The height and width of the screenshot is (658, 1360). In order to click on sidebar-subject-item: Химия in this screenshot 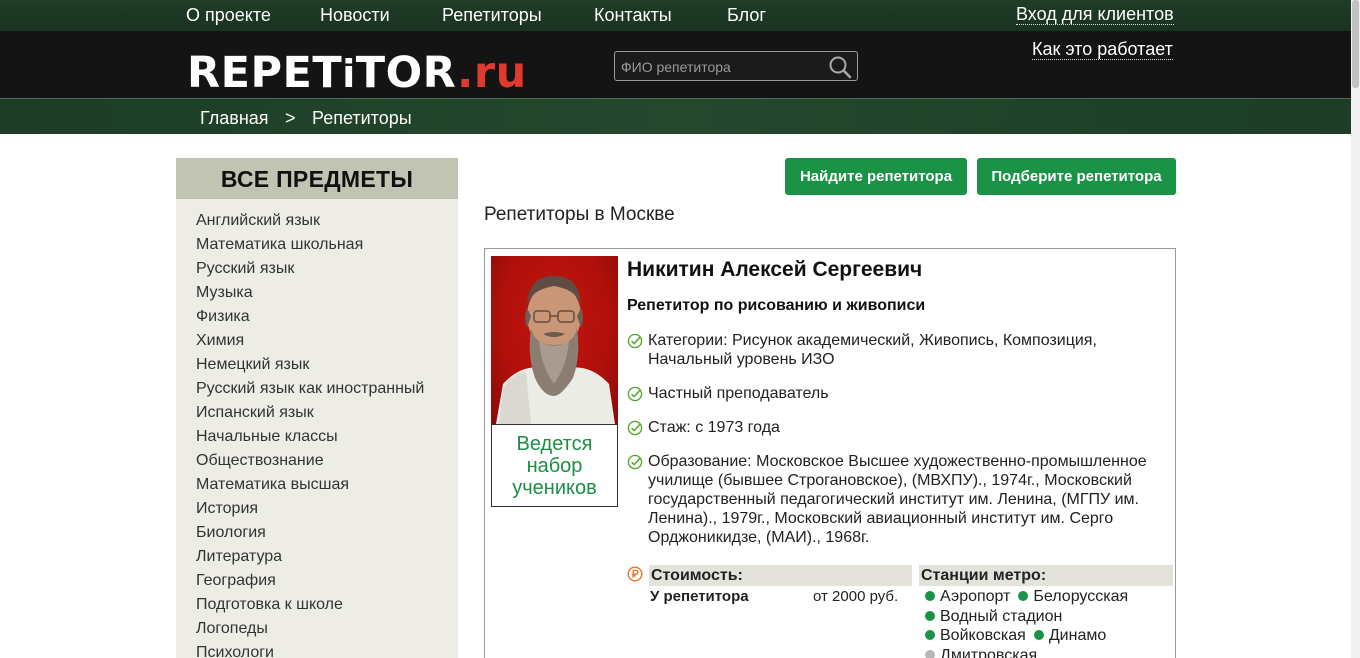, I will do `click(317, 341)`.